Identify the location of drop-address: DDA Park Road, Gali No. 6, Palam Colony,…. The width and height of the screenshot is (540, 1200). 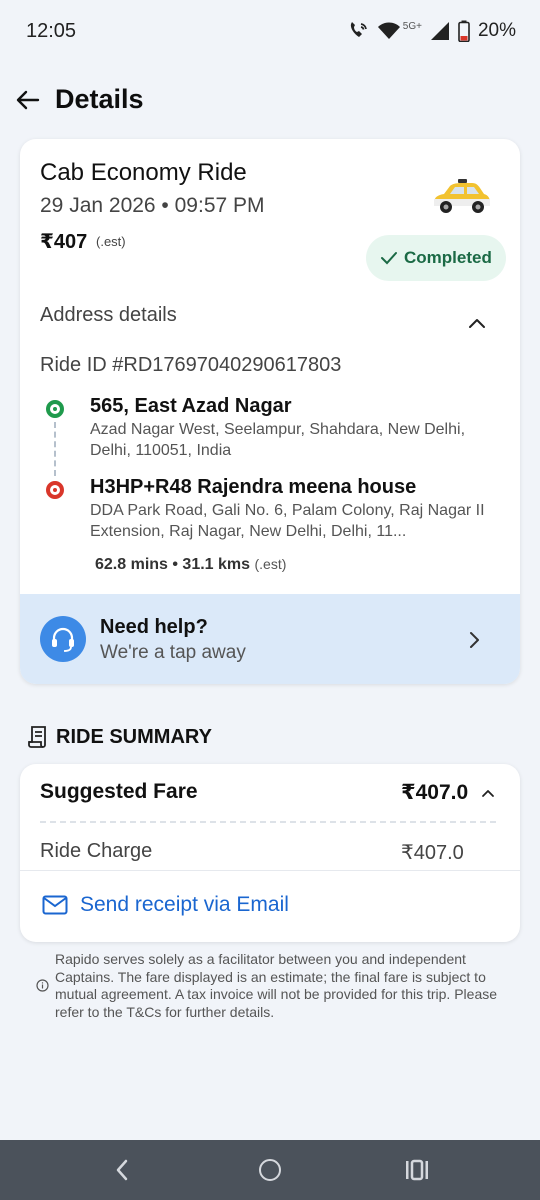
(287, 521).